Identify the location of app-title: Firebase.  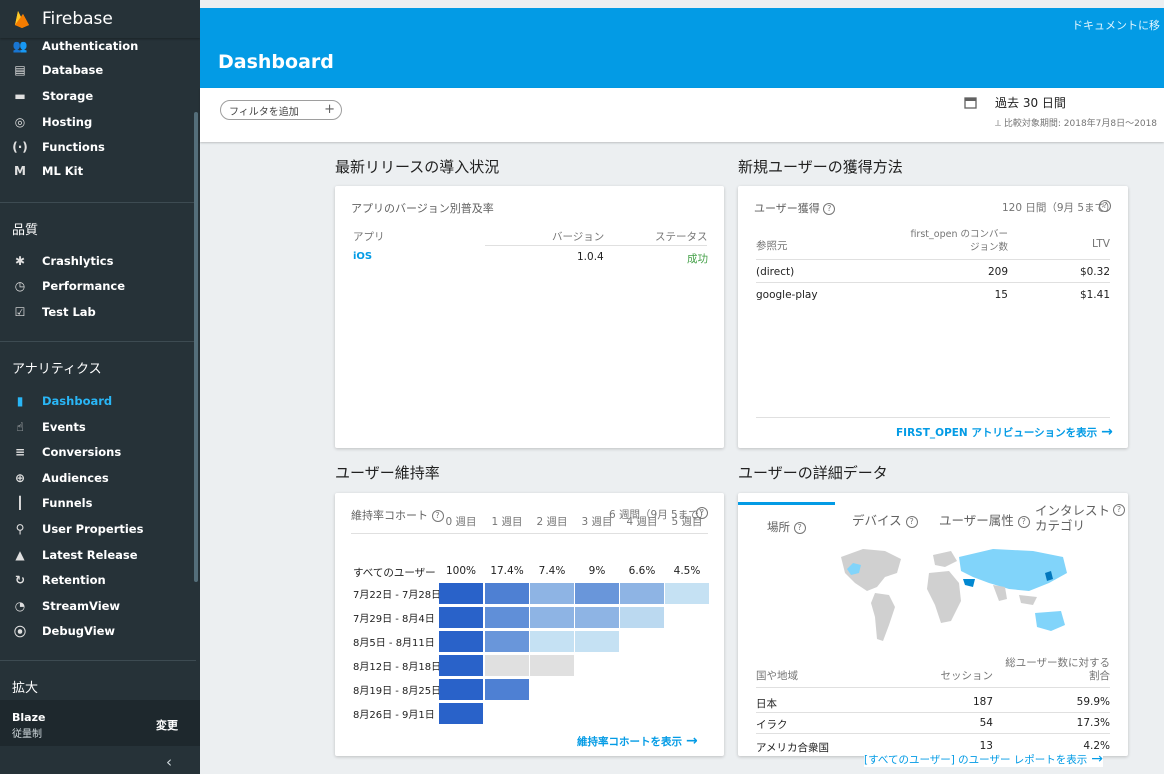
(77, 19).